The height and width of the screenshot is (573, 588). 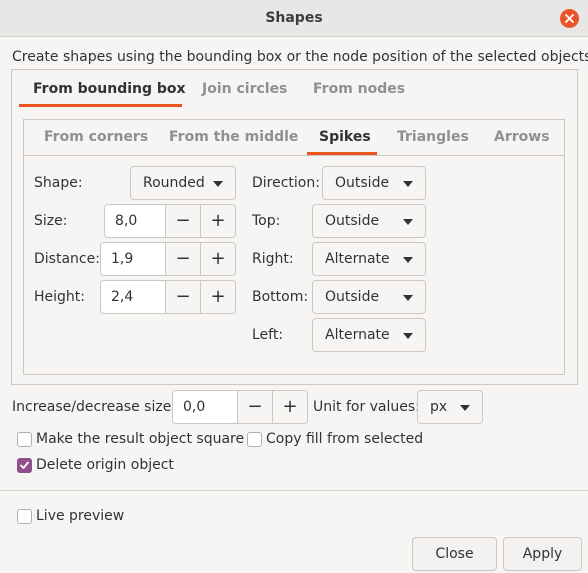 What do you see at coordinates (450, 407) in the screenshot?
I see `unit-select: px` at bounding box center [450, 407].